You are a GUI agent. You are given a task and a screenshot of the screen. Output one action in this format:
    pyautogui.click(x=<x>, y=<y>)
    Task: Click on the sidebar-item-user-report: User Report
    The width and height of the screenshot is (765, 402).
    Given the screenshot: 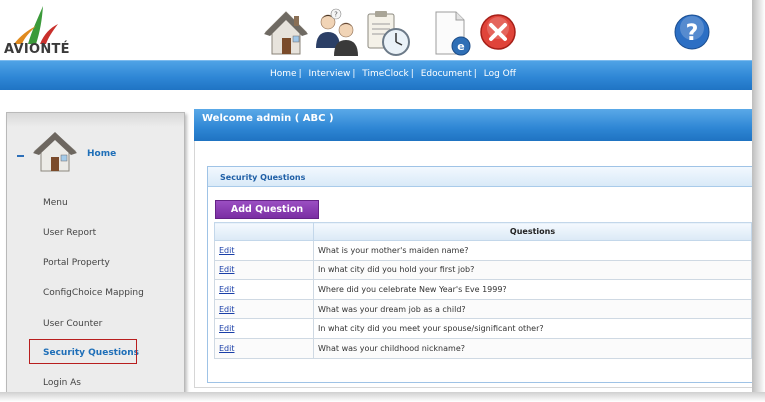 What is the action you would take?
    pyautogui.click(x=69, y=233)
    